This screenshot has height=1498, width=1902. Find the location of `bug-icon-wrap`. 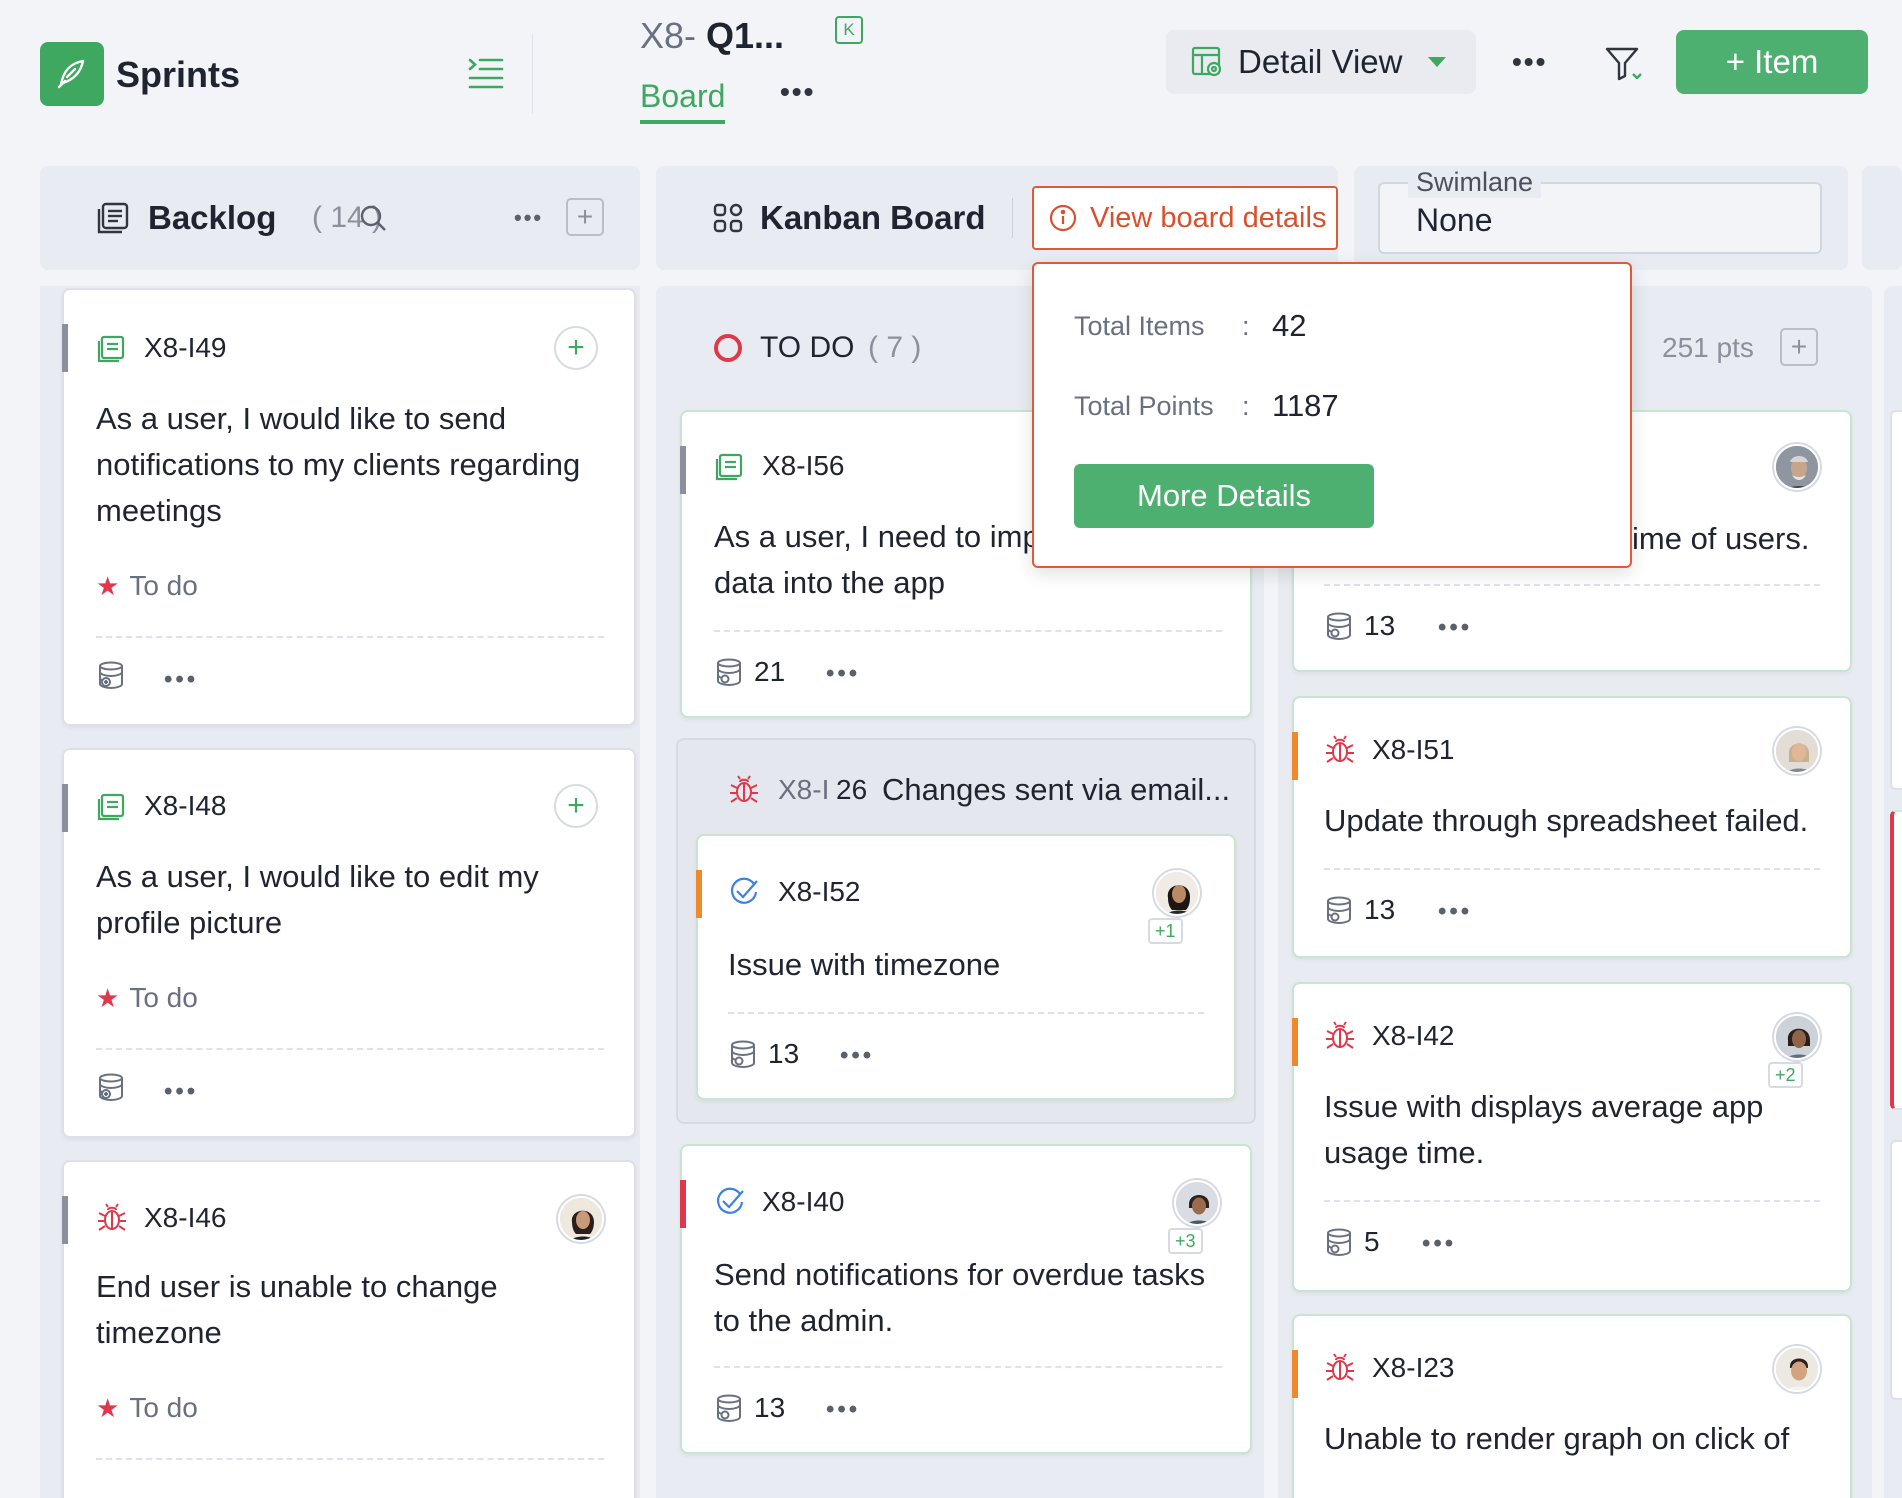

bug-icon-wrap is located at coordinates (112, 1218).